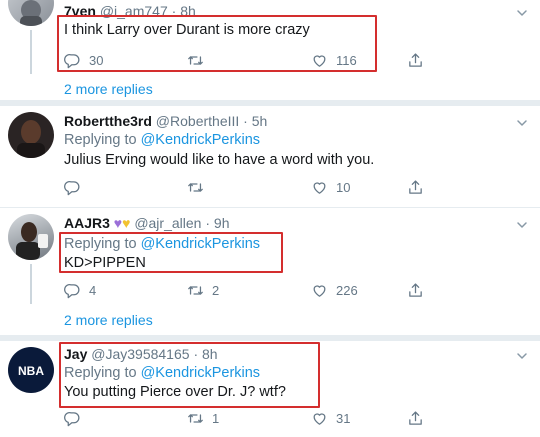 The image size is (540, 437). What do you see at coordinates (347, 290) in the screenshot?
I see `like-count: 226` at bounding box center [347, 290].